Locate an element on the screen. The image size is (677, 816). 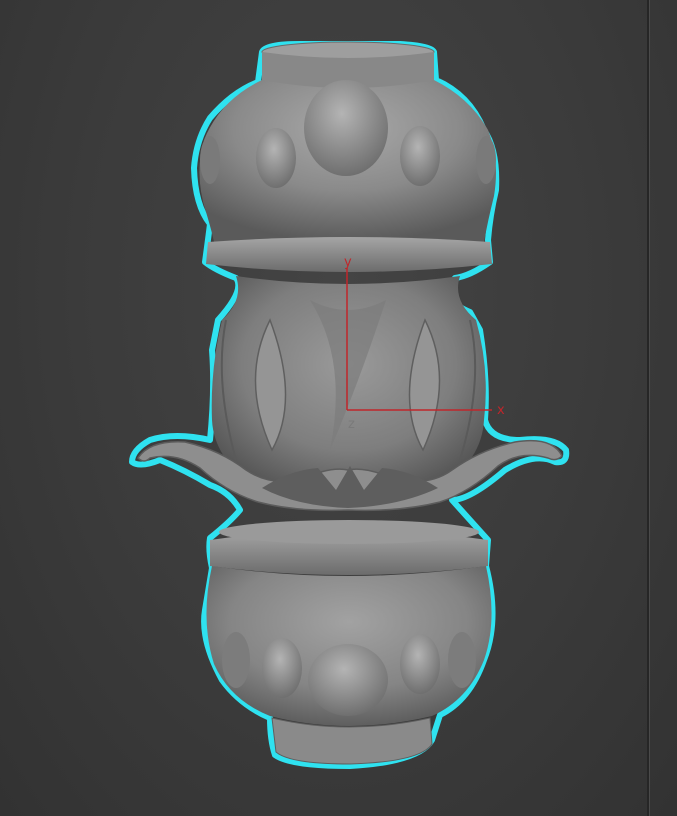
viewport-divider-highlight is located at coordinates (649, 408).